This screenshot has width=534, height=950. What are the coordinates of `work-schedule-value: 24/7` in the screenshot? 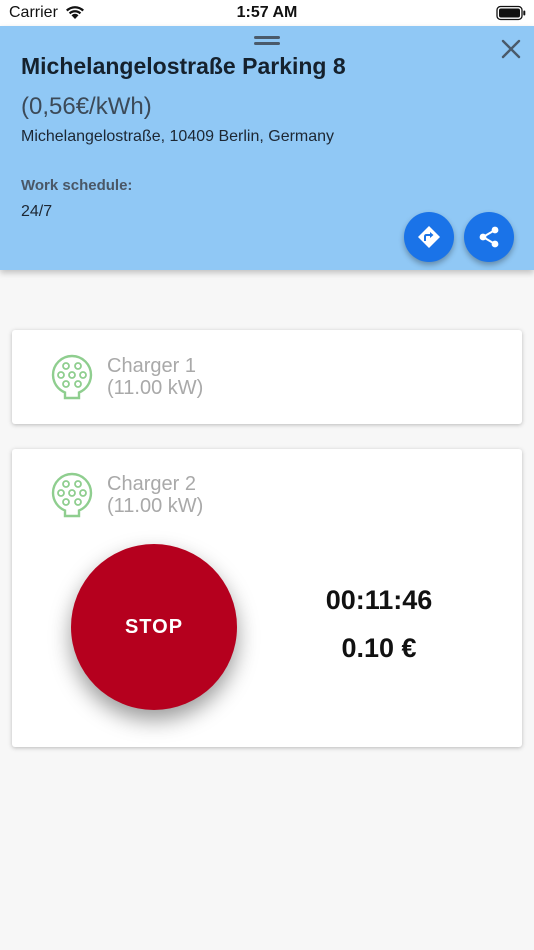 It's located at (37, 211).